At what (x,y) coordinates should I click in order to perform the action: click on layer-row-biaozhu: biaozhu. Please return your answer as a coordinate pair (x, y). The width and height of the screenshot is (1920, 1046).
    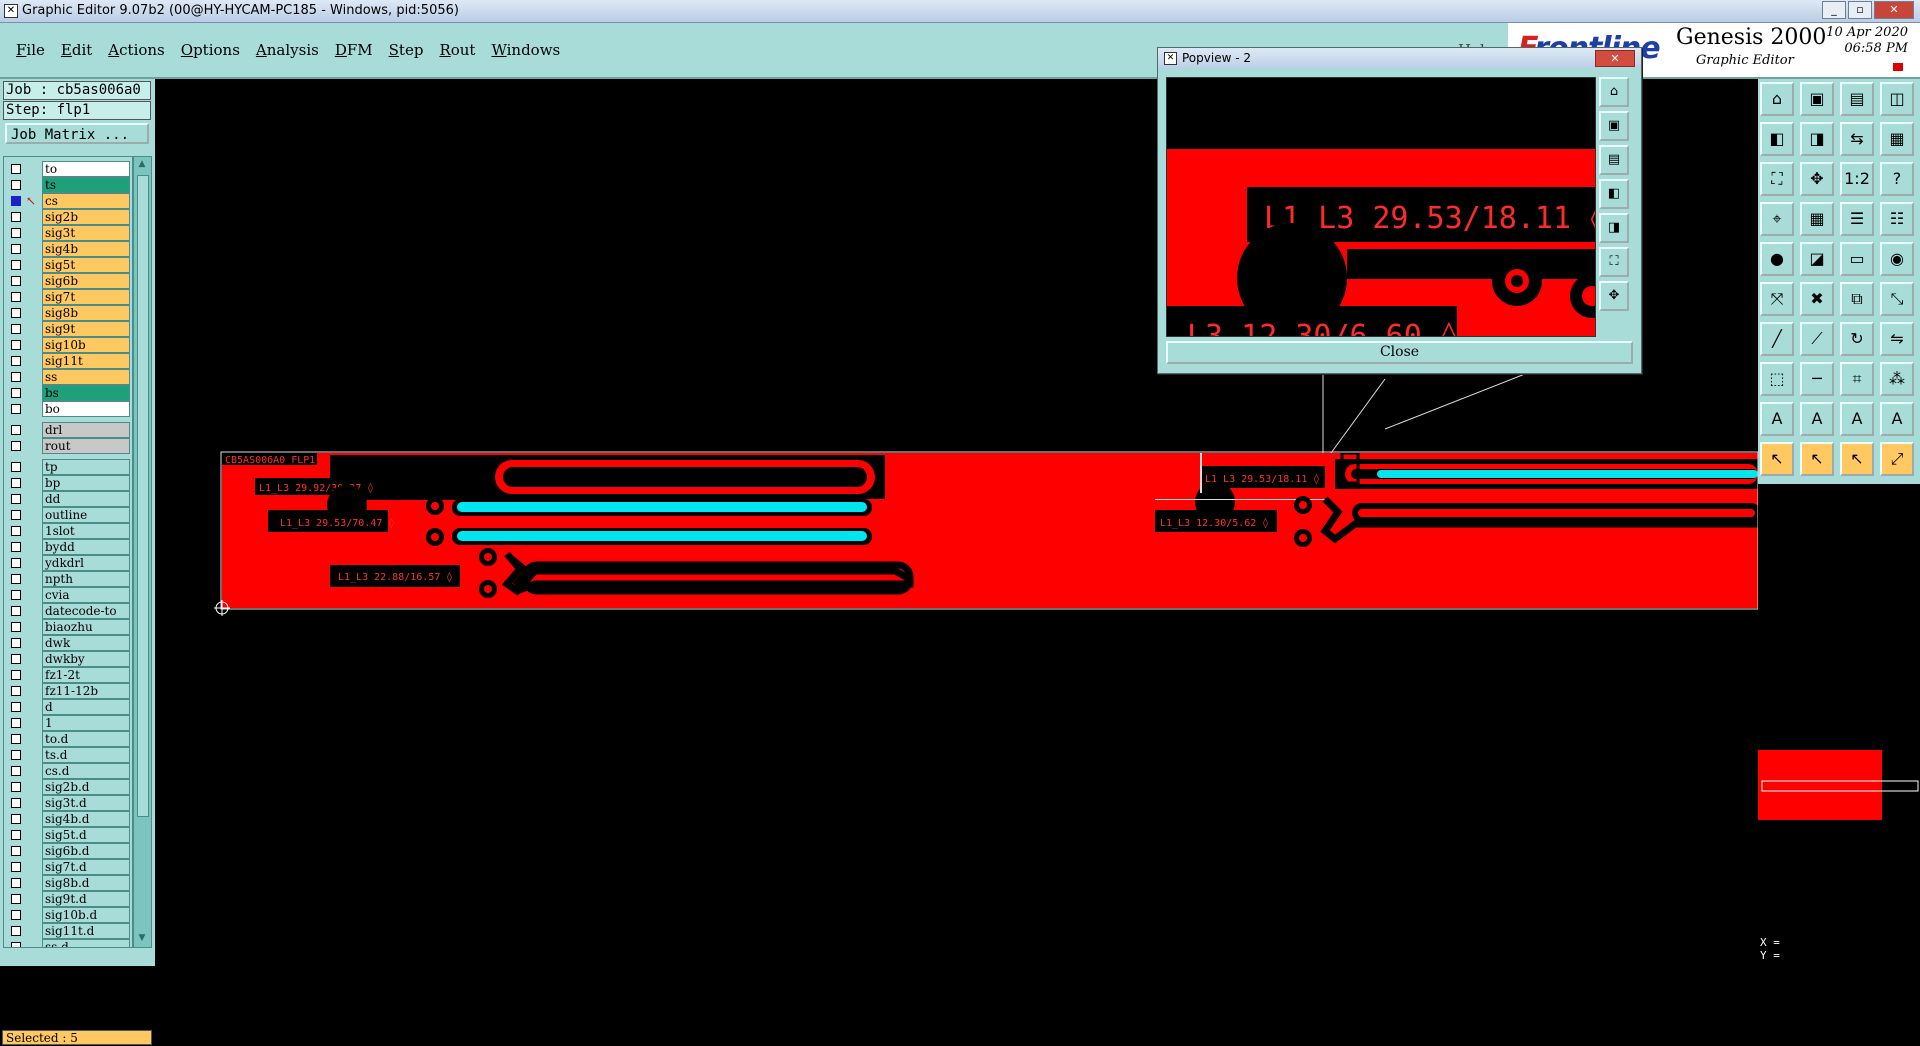
    Looking at the image, I should click on (68, 627).